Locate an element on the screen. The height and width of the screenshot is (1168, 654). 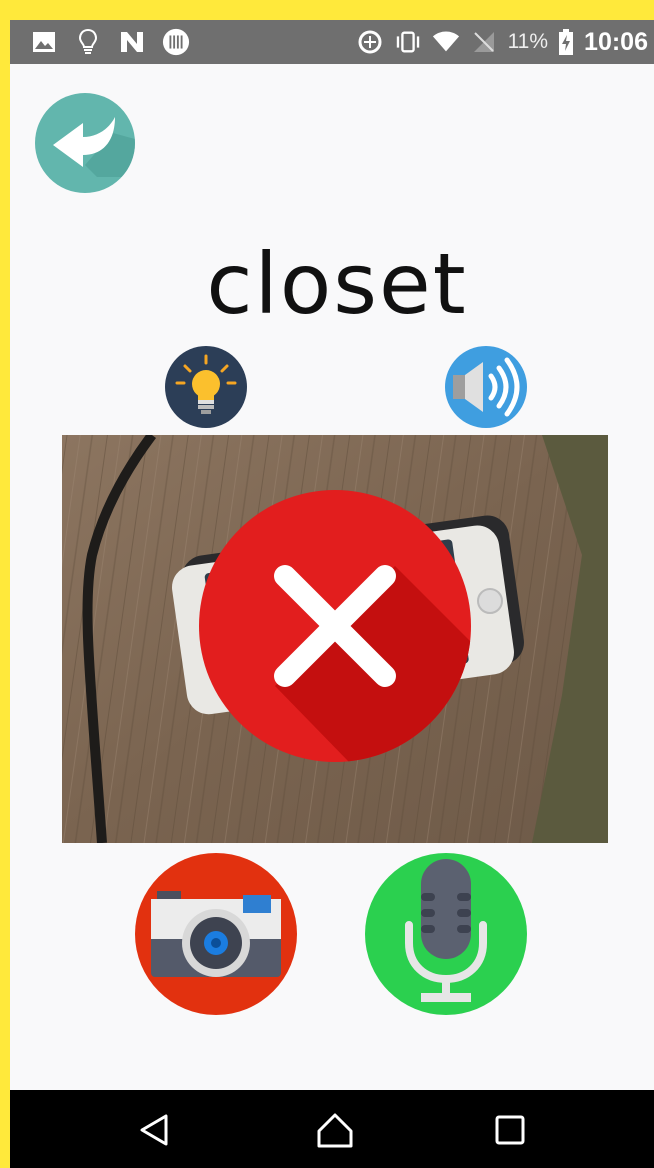
nav-recents-button is located at coordinates (510, 1130).